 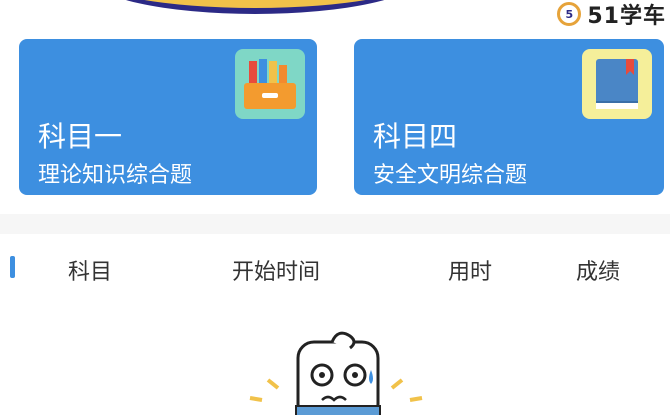 I want to click on header-subject: 科目, so click(x=90, y=272).